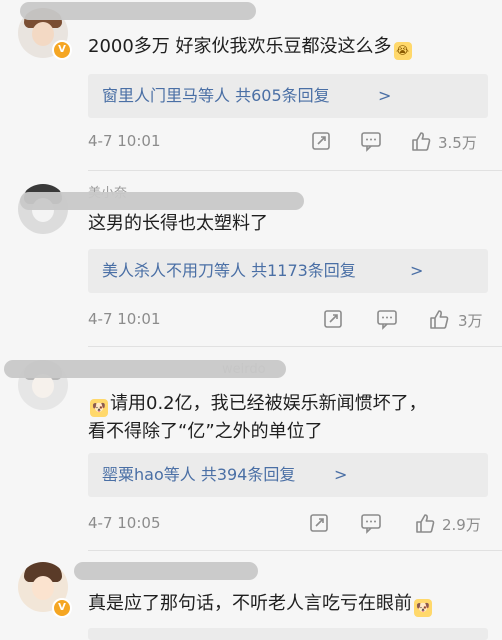 This screenshot has height=640, width=502. What do you see at coordinates (240, 46) in the screenshot?
I see `comment-text-content: 2000多万 好家伙我欢乐豆都没这么多` at bounding box center [240, 46].